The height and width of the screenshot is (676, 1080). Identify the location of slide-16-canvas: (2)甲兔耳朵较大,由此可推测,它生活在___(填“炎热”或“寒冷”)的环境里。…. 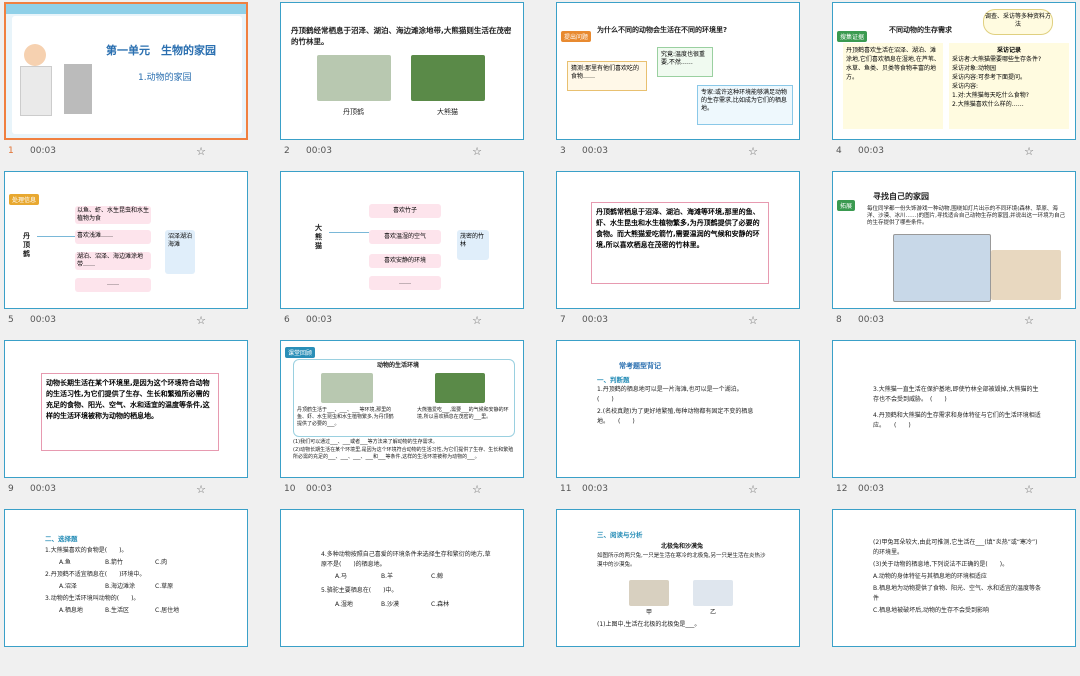
(954, 578).